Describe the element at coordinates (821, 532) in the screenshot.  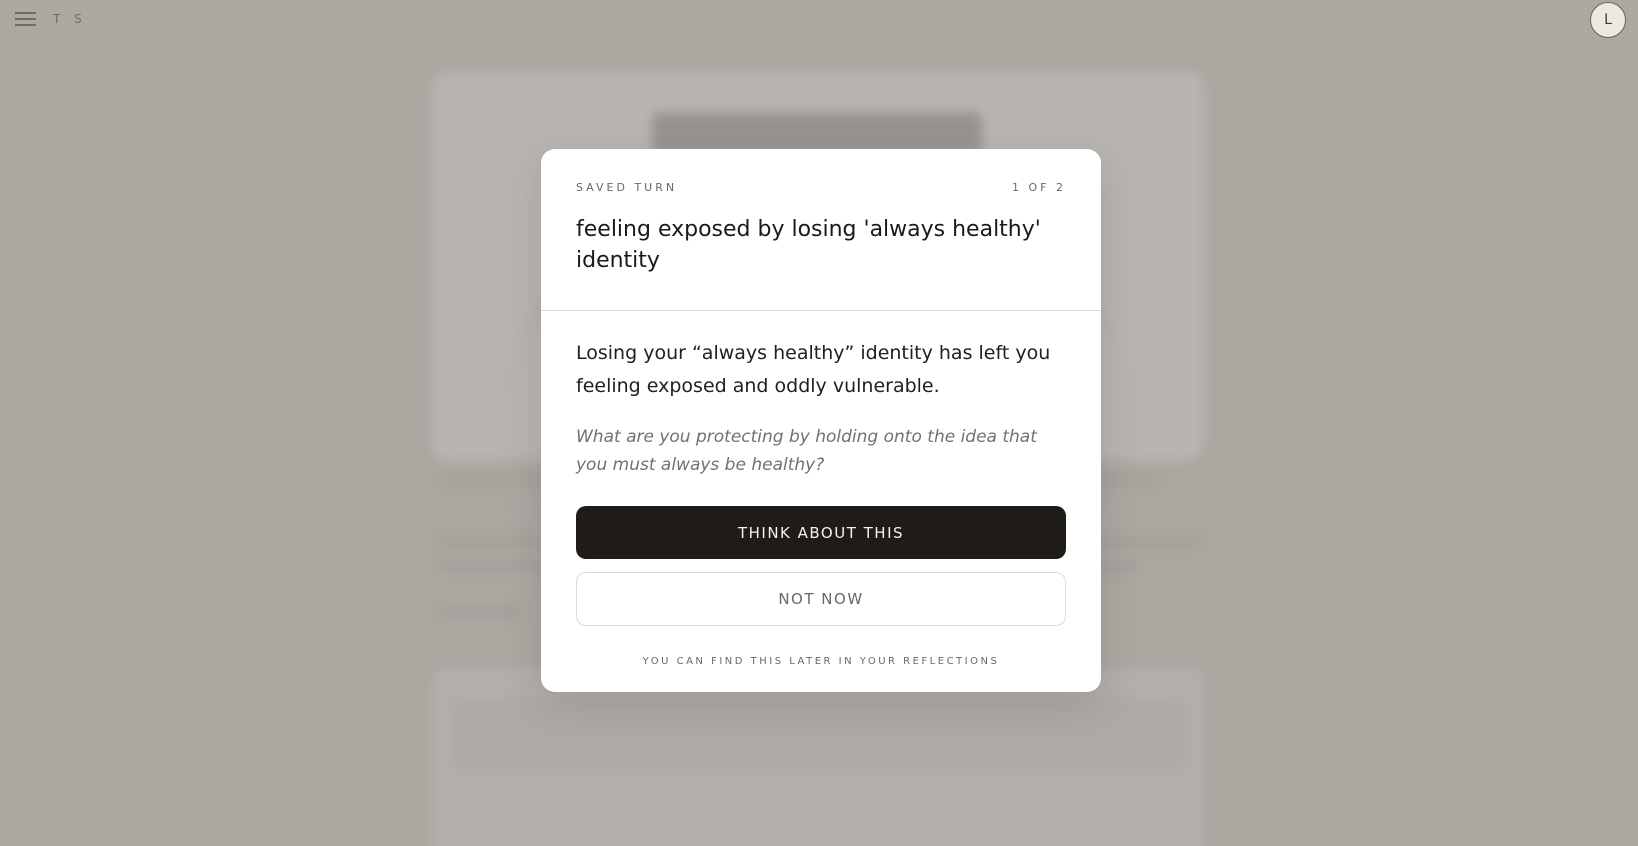
I see `think-about-this-button: THINK ABOUT THIS` at that location.